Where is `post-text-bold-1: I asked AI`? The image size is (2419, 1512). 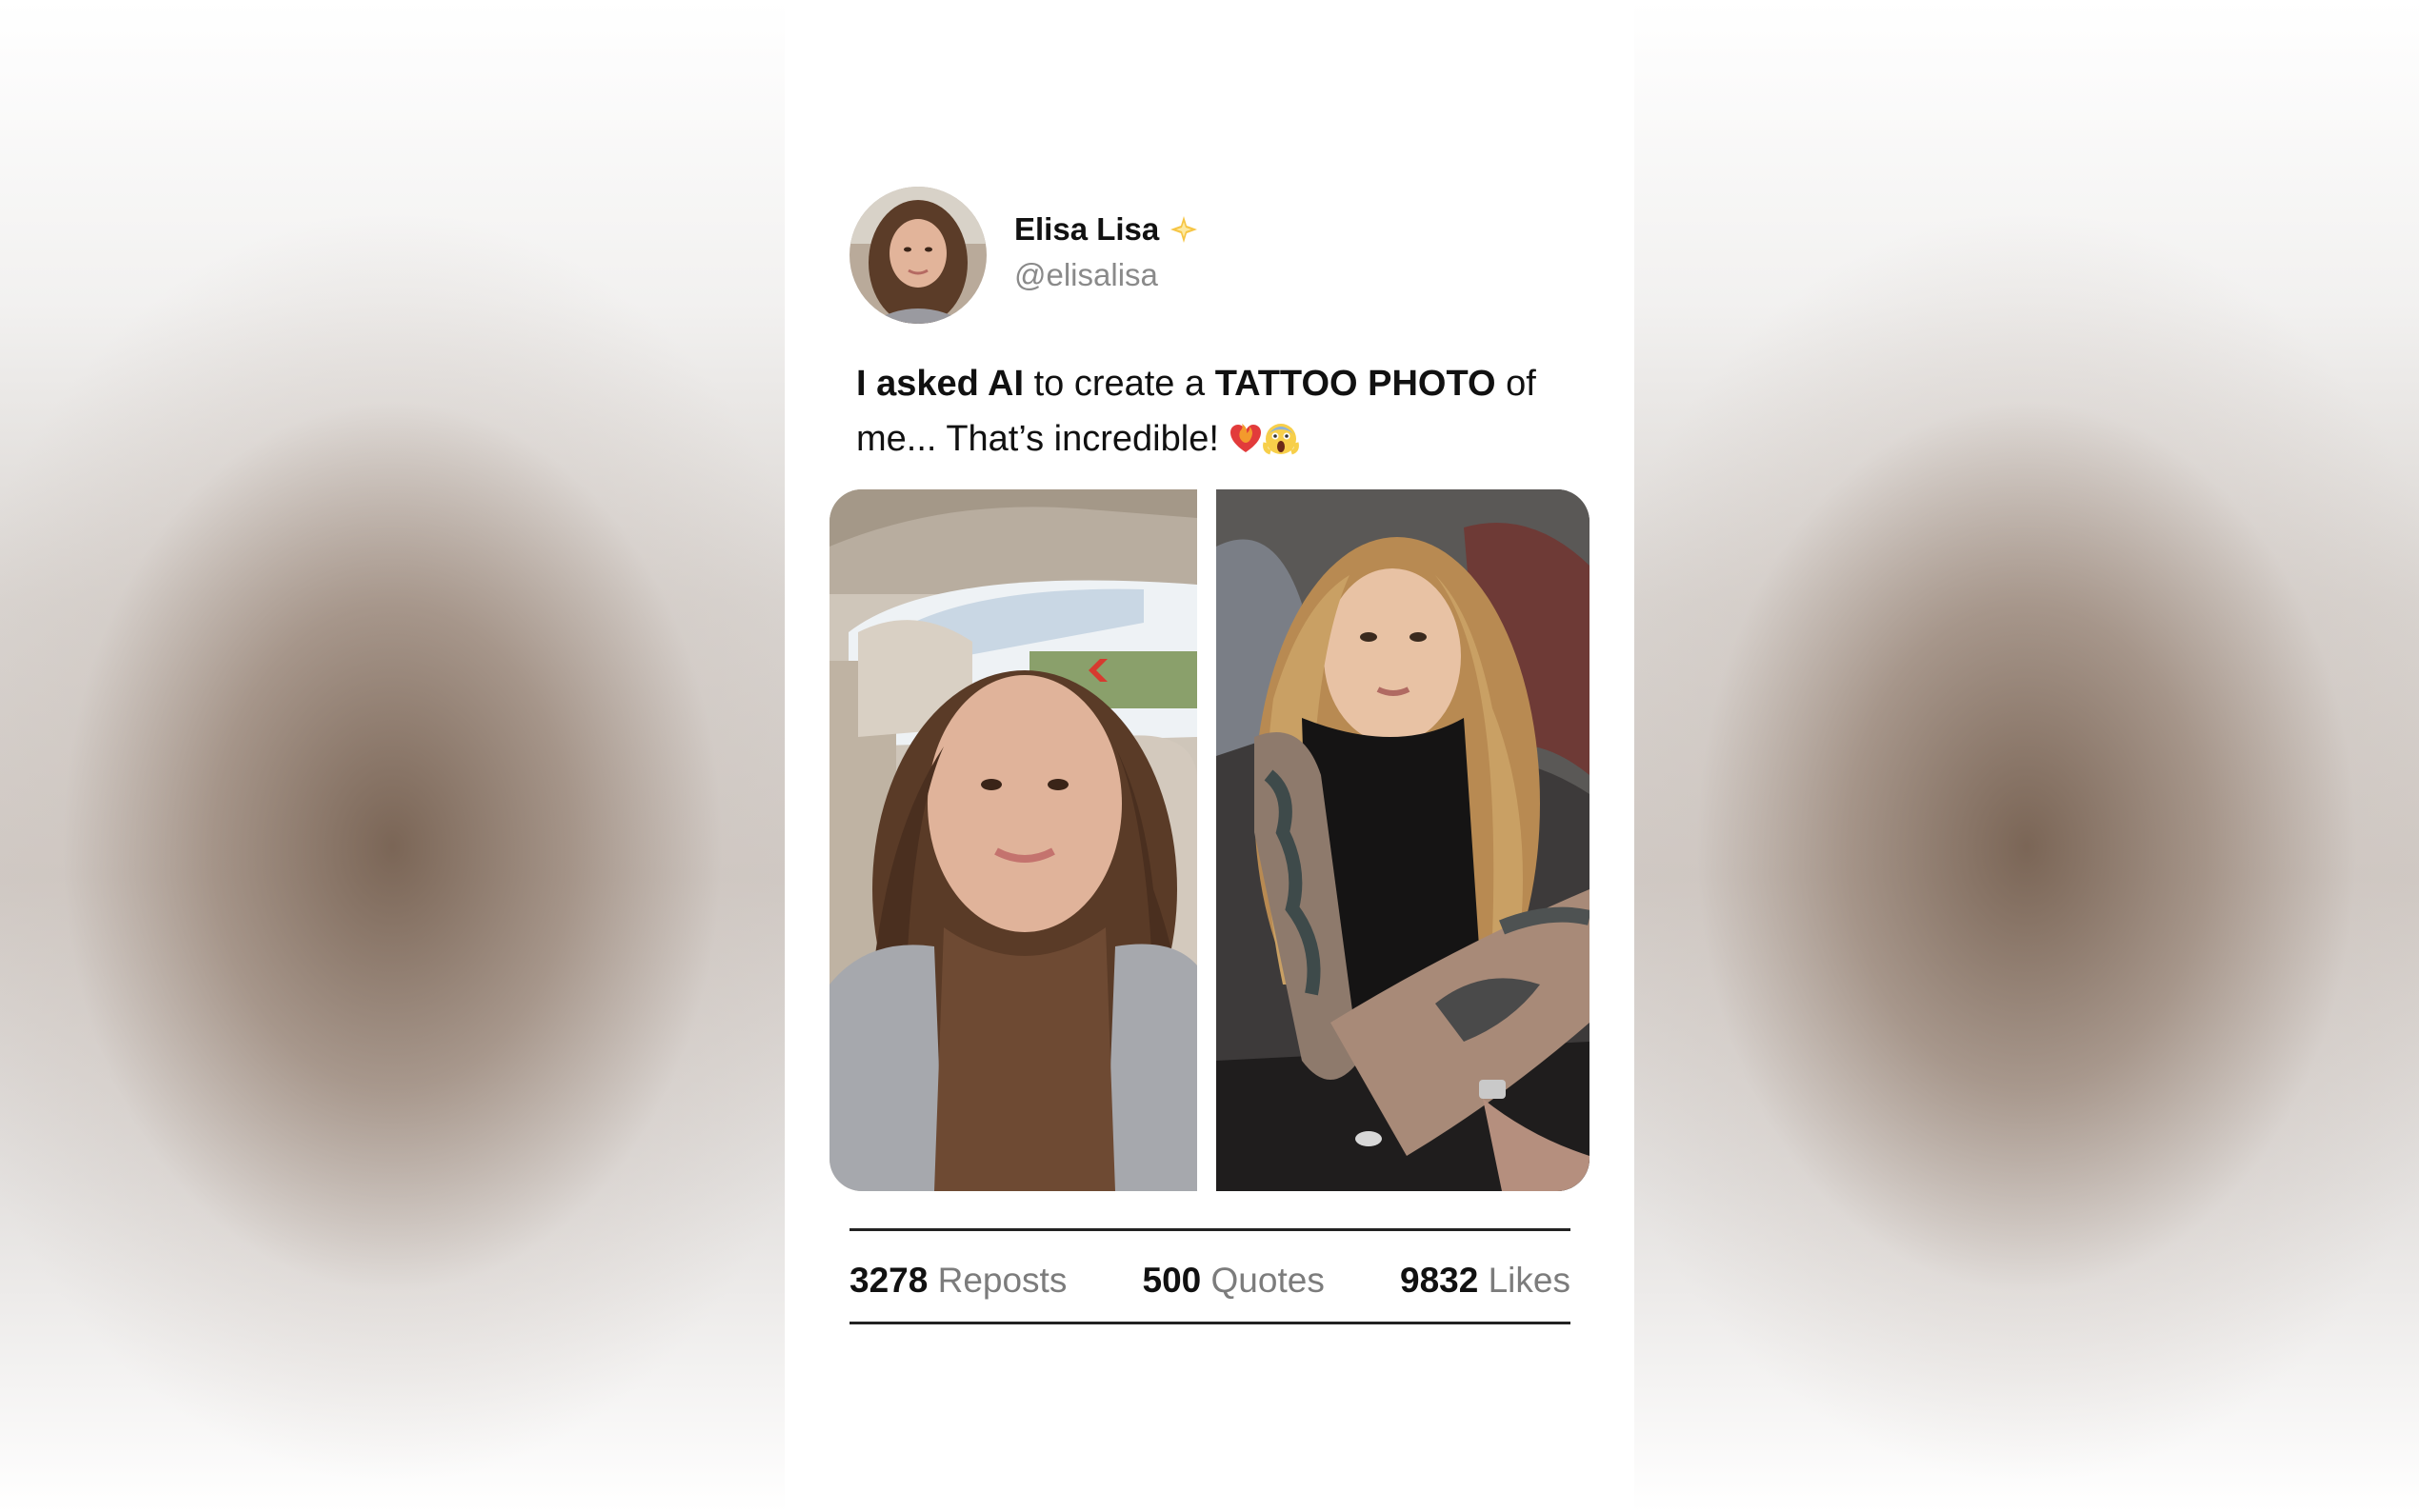
post-text-bold-1: I asked AI is located at coordinates (940, 384).